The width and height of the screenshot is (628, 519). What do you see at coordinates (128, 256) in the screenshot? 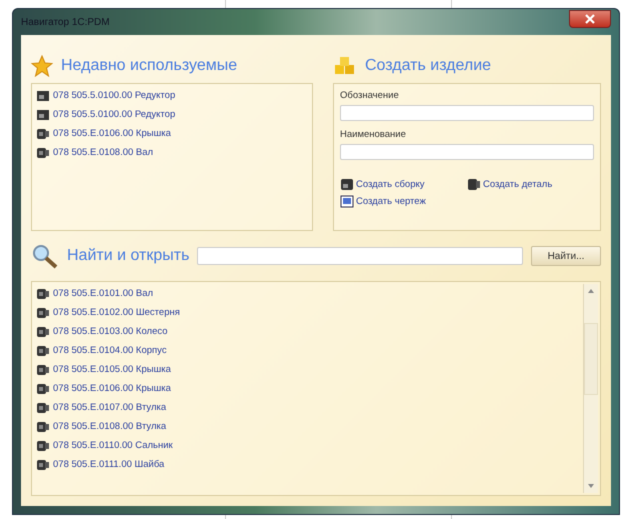
I see `search-heading: Найти и открыть` at bounding box center [128, 256].